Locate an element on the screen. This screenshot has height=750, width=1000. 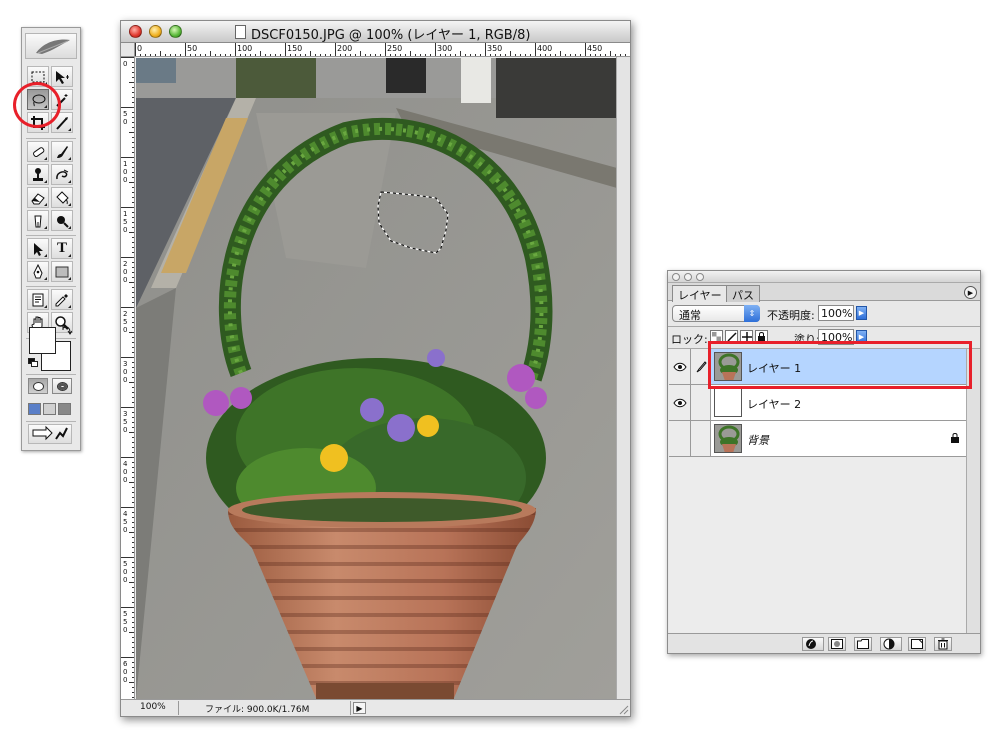
zoom-button is located at coordinates (175, 31).